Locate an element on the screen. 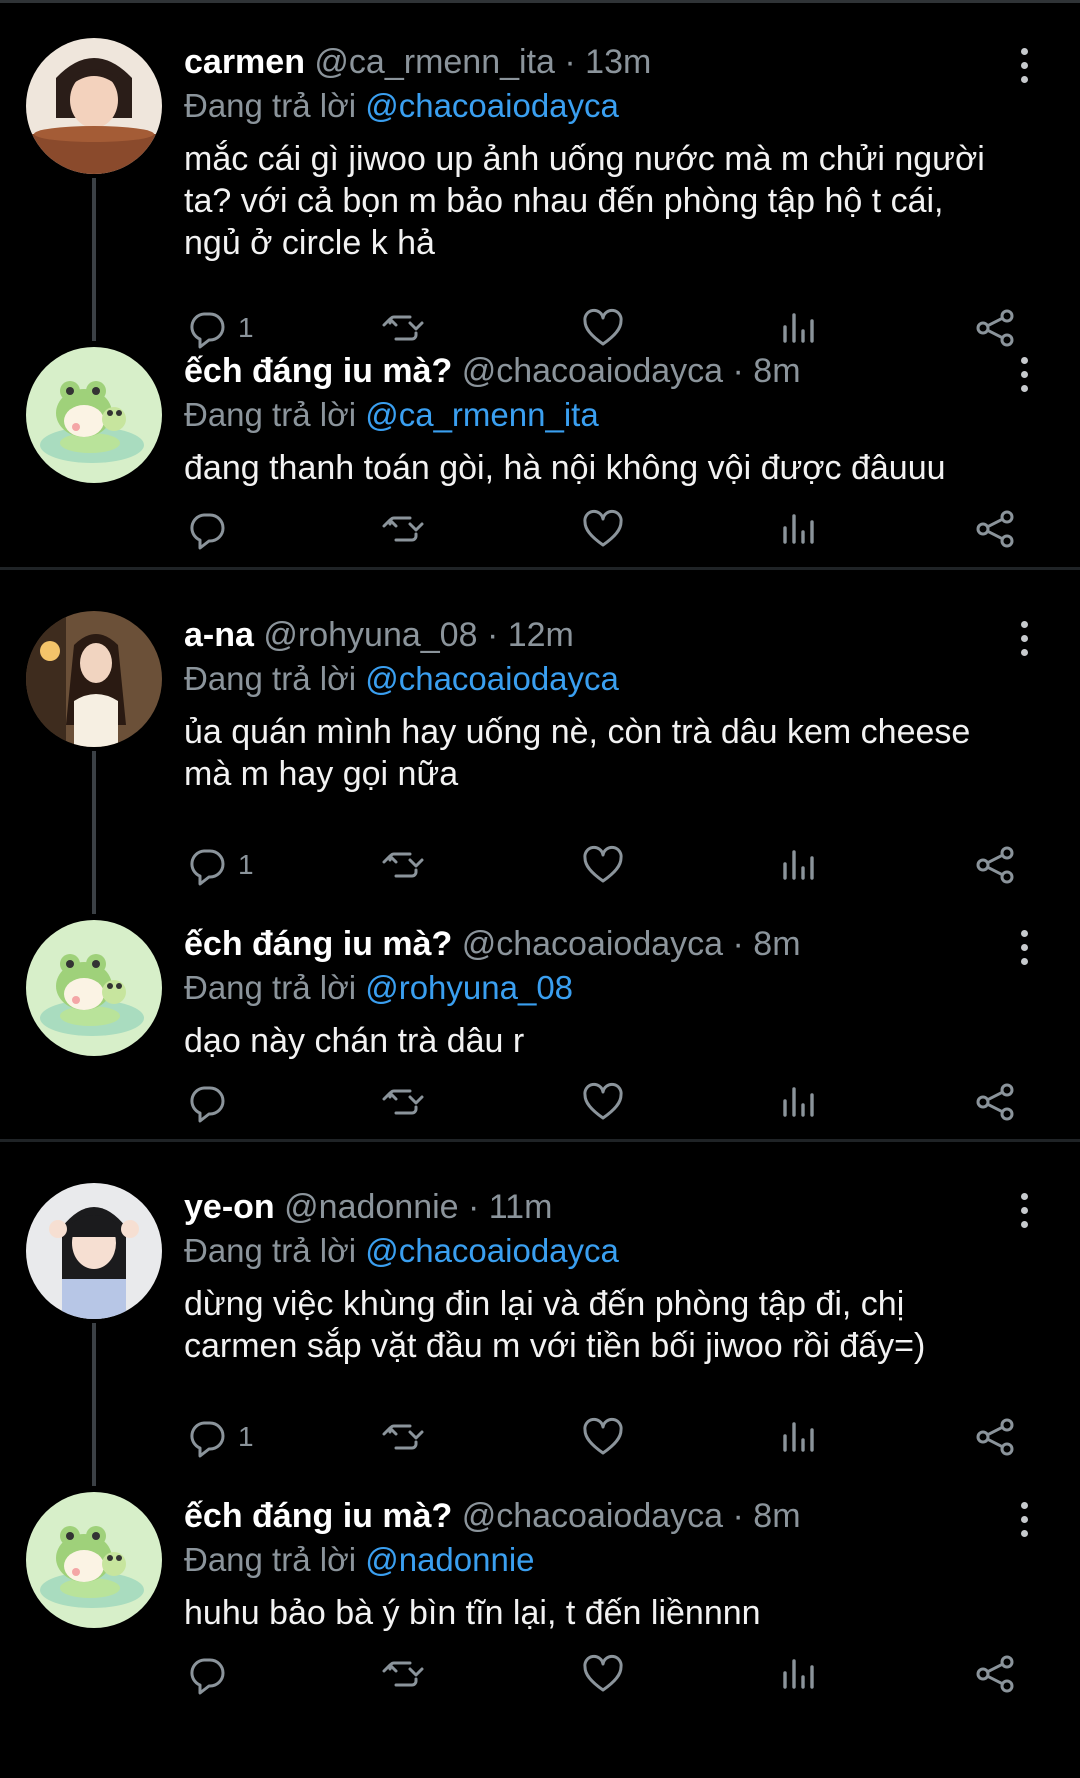  user-handle: @rohyuna_08 is located at coordinates (370, 635).